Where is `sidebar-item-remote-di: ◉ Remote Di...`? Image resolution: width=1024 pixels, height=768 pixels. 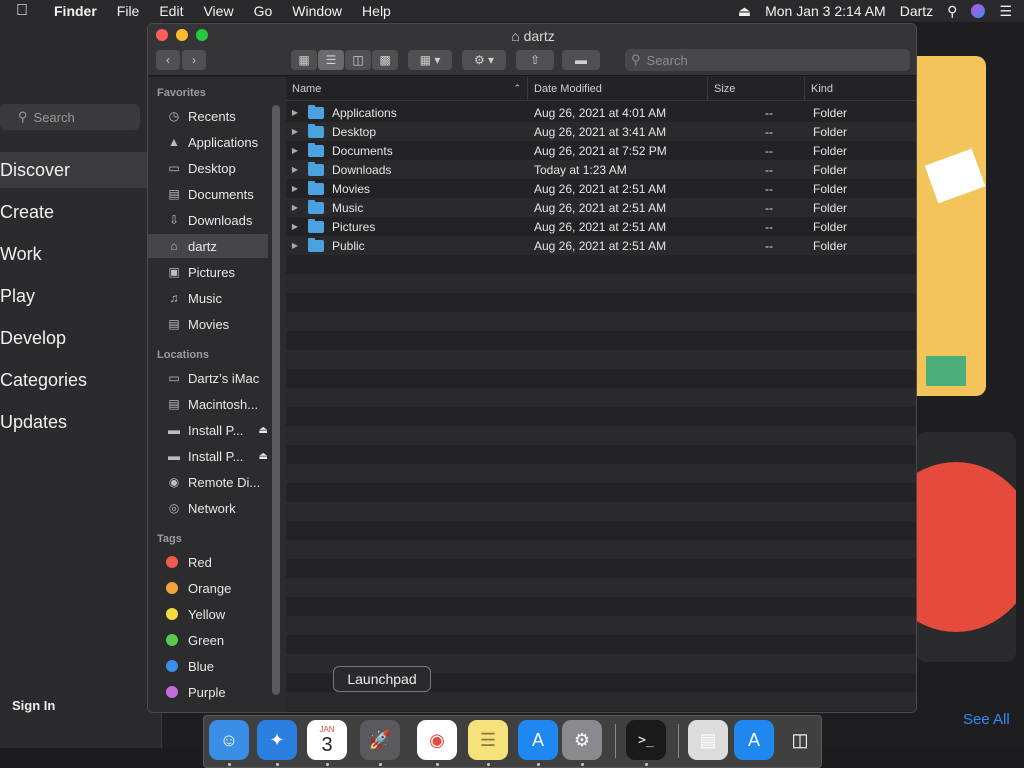
sidebar-item-remote-di: ◉ Remote Di... is located at coordinates (208, 482).